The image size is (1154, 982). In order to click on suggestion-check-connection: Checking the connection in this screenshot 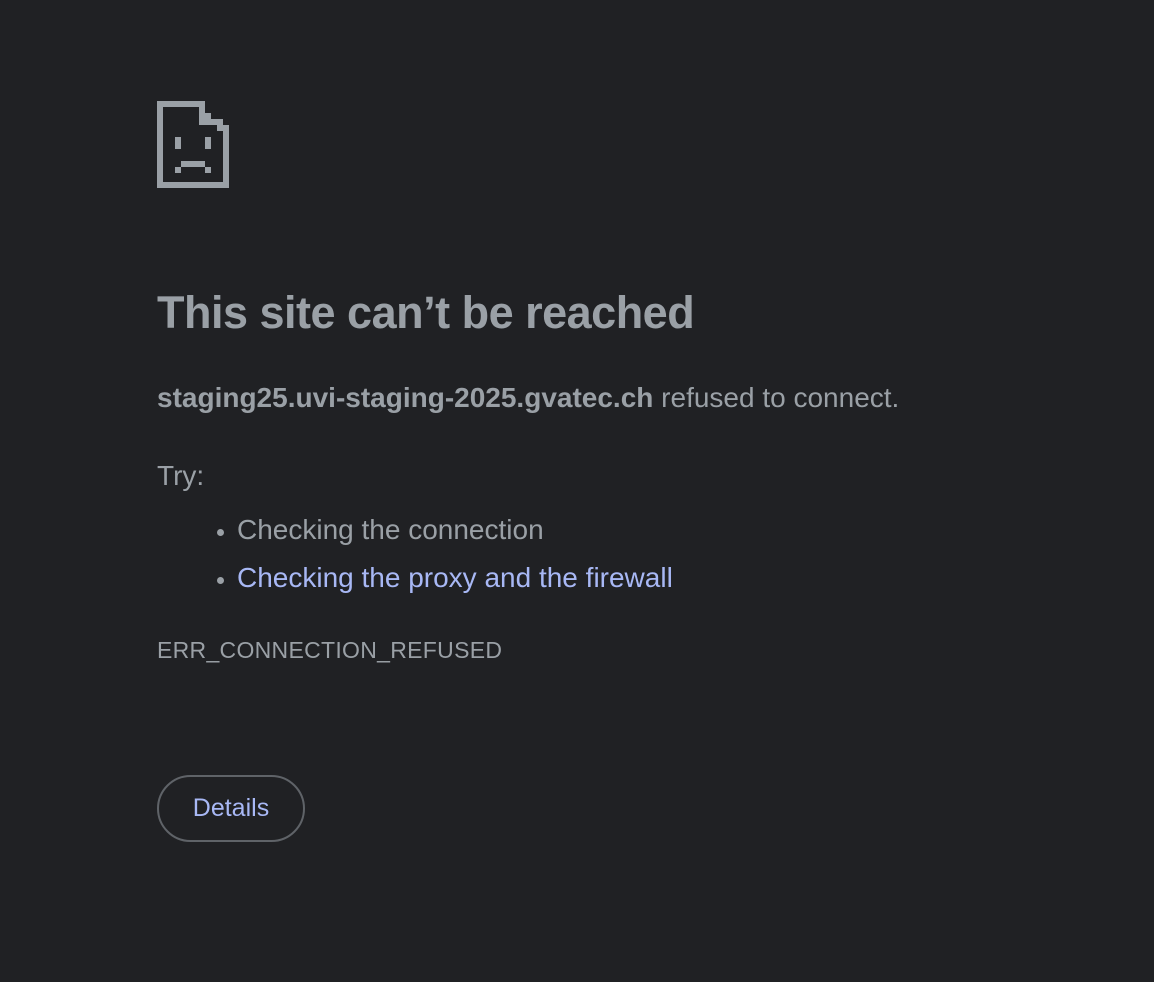, I will do `click(455, 530)`.